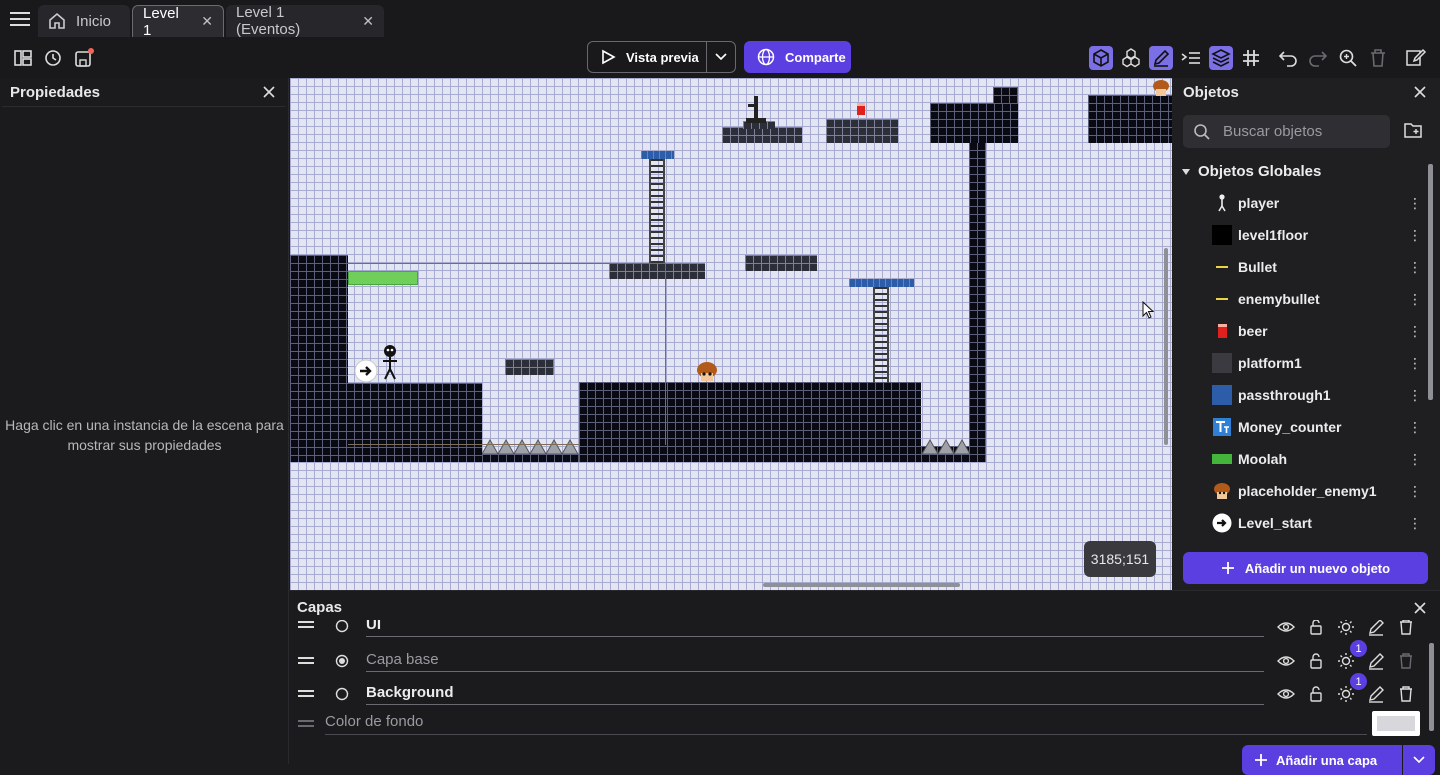  What do you see at coordinates (1416, 58) in the screenshot?
I see `edit-scene-icon` at bounding box center [1416, 58].